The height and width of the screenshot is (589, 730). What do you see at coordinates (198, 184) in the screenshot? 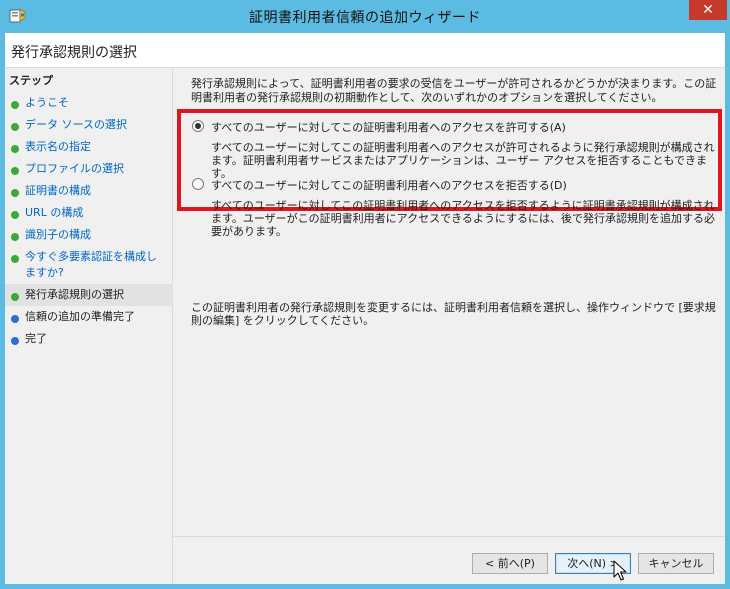
I see `deny-all-radio` at bounding box center [198, 184].